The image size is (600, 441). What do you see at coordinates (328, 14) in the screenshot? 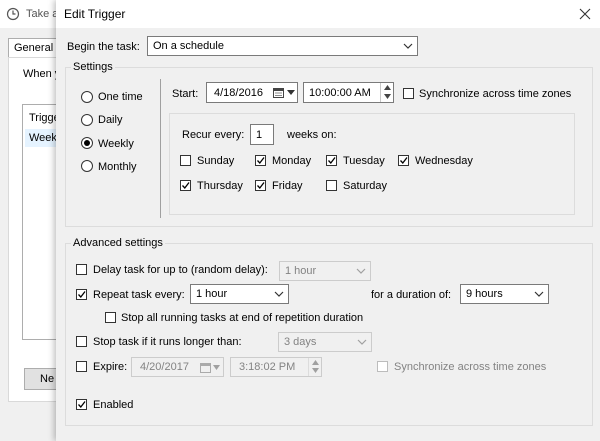
I see `dialog-titlebar: Edit Trigger` at bounding box center [328, 14].